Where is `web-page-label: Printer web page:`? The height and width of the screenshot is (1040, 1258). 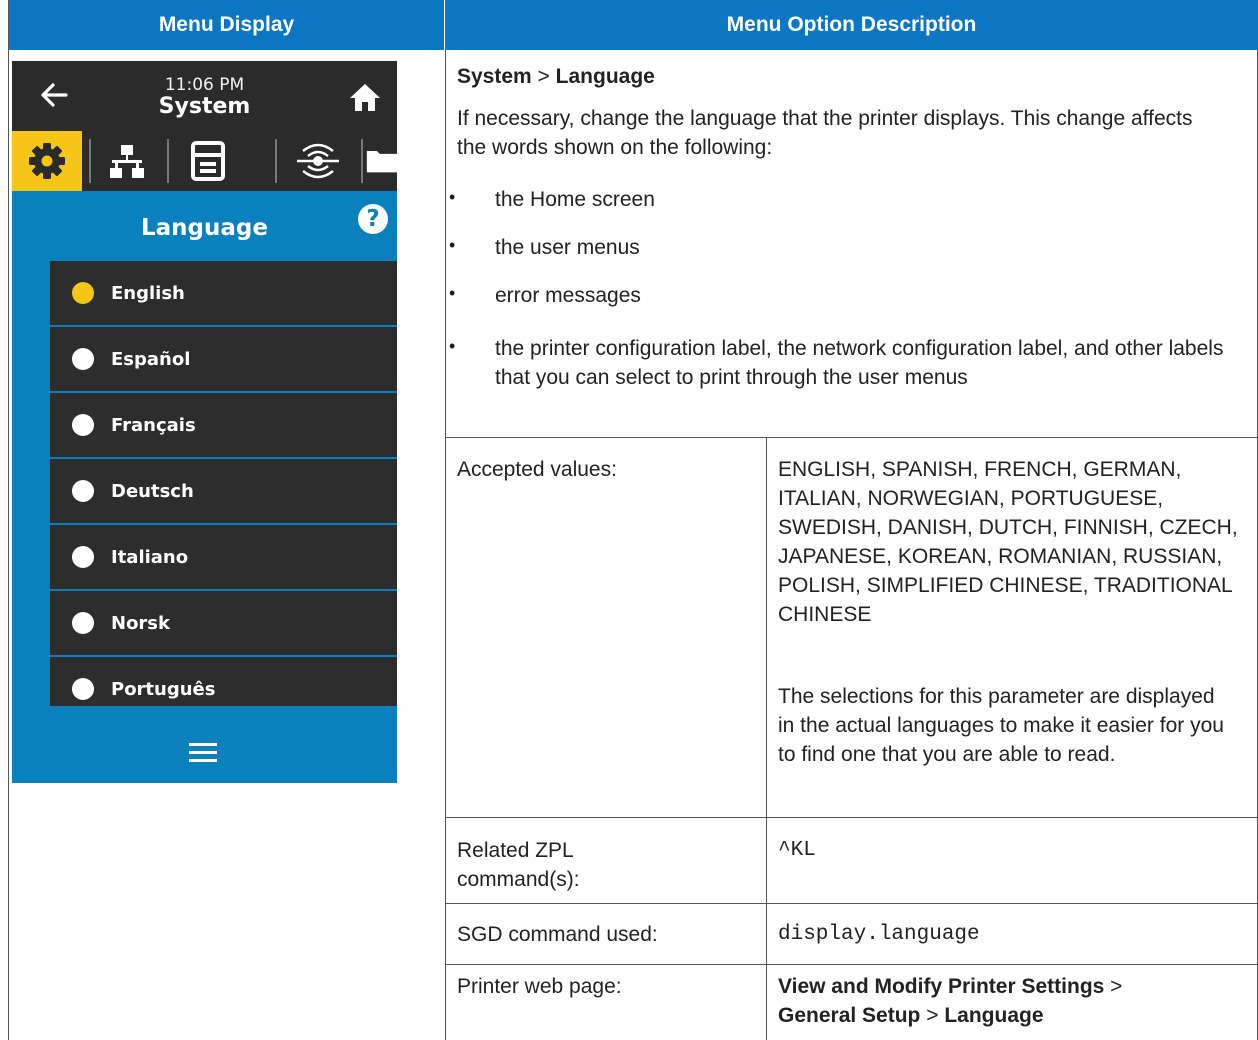 web-page-label: Printer web page: is located at coordinates (539, 986).